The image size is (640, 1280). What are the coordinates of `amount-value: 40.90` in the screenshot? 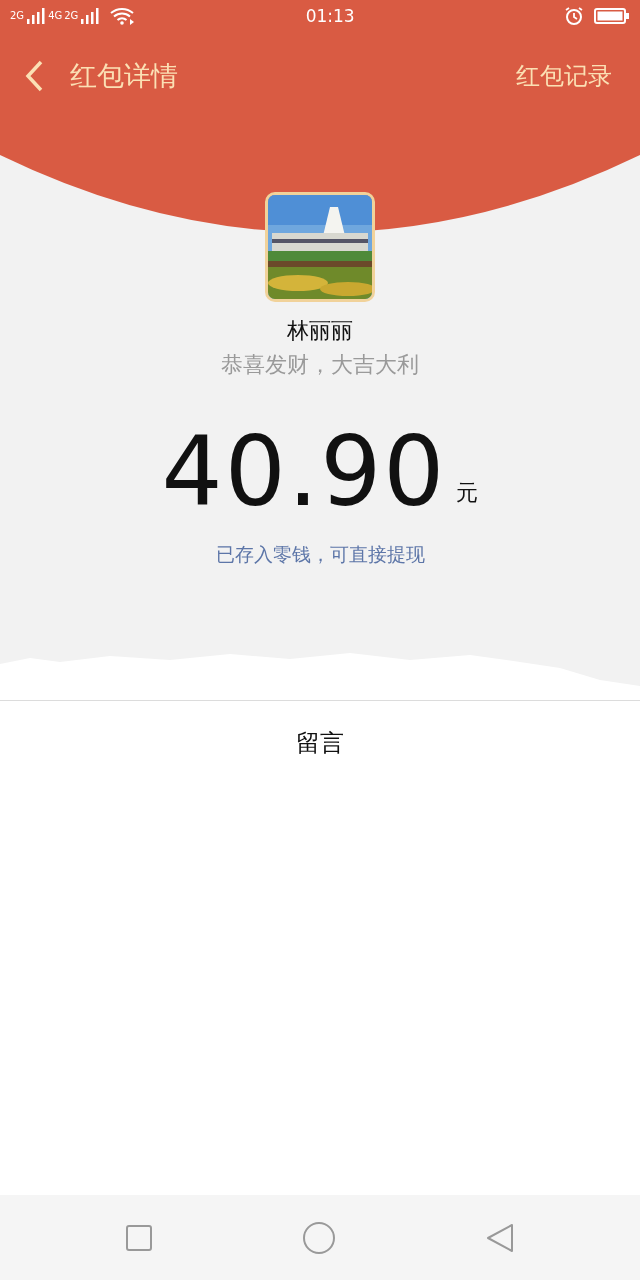 It's located at (304, 472).